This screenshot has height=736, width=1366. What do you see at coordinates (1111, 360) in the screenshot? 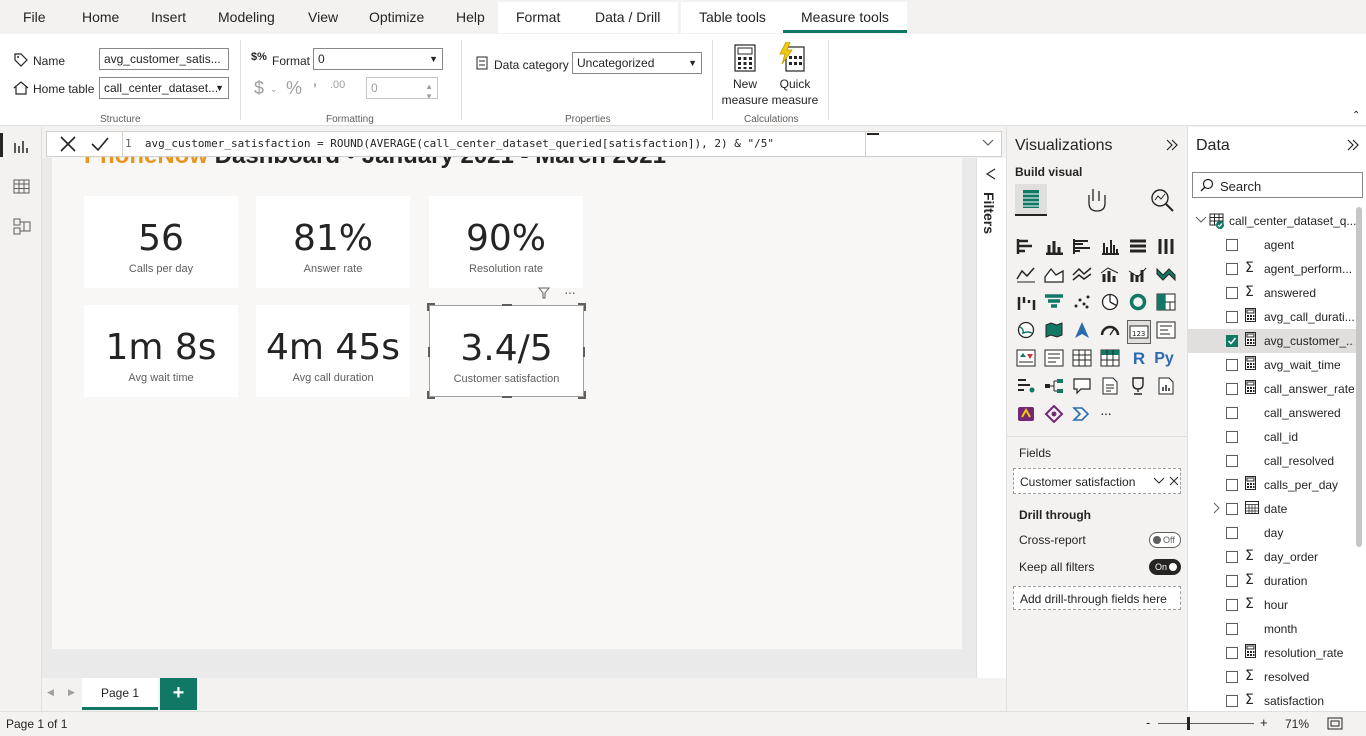
I see `matrix-icon` at bounding box center [1111, 360].